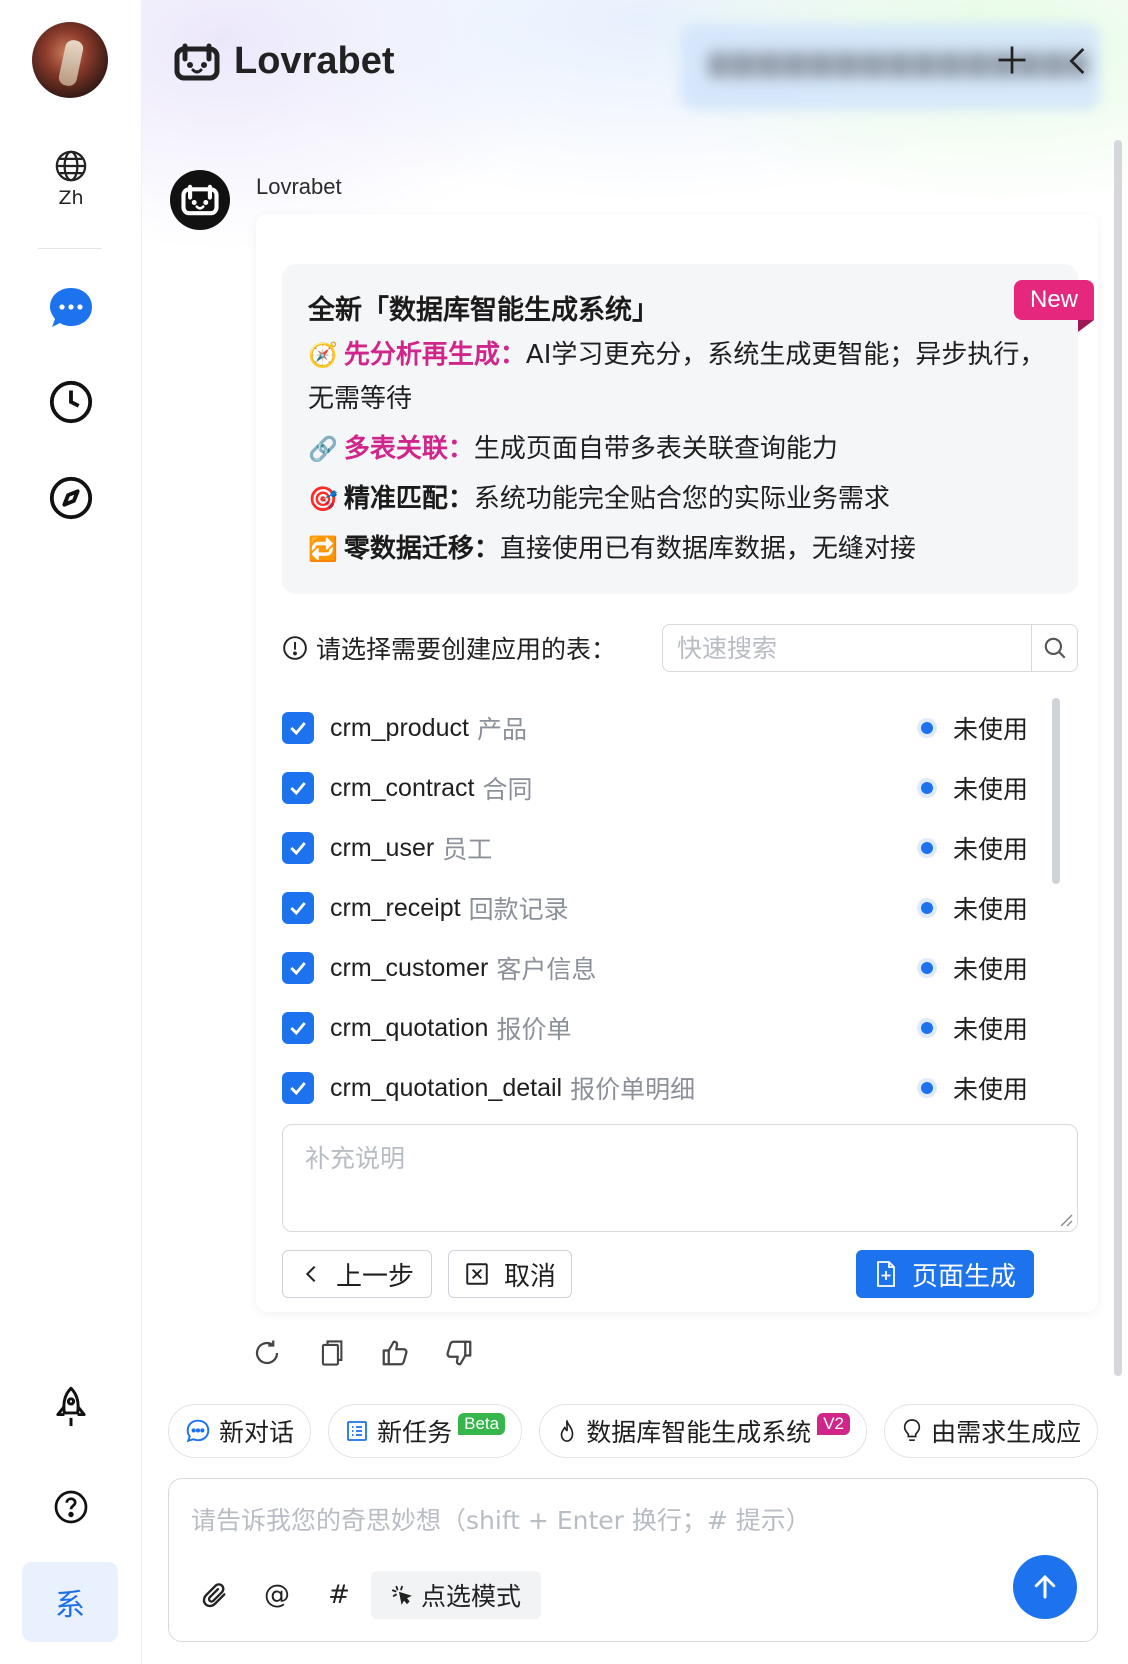 The width and height of the screenshot is (1128, 1664). Describe the element at coordinates (662, 788) in the screenshot. I see `table-row: crm_contract 合同 未使用` at that location.